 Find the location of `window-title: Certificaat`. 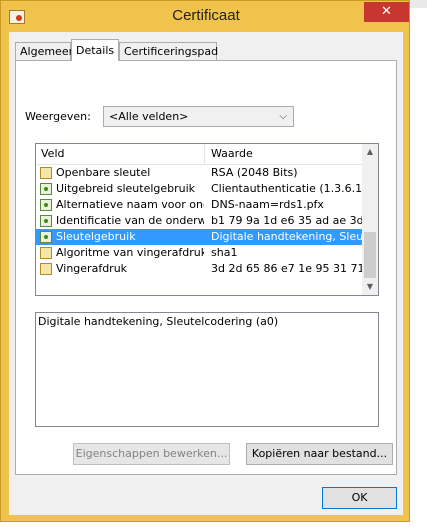

window-title: Certificaat is located at coordinates (206, 15).